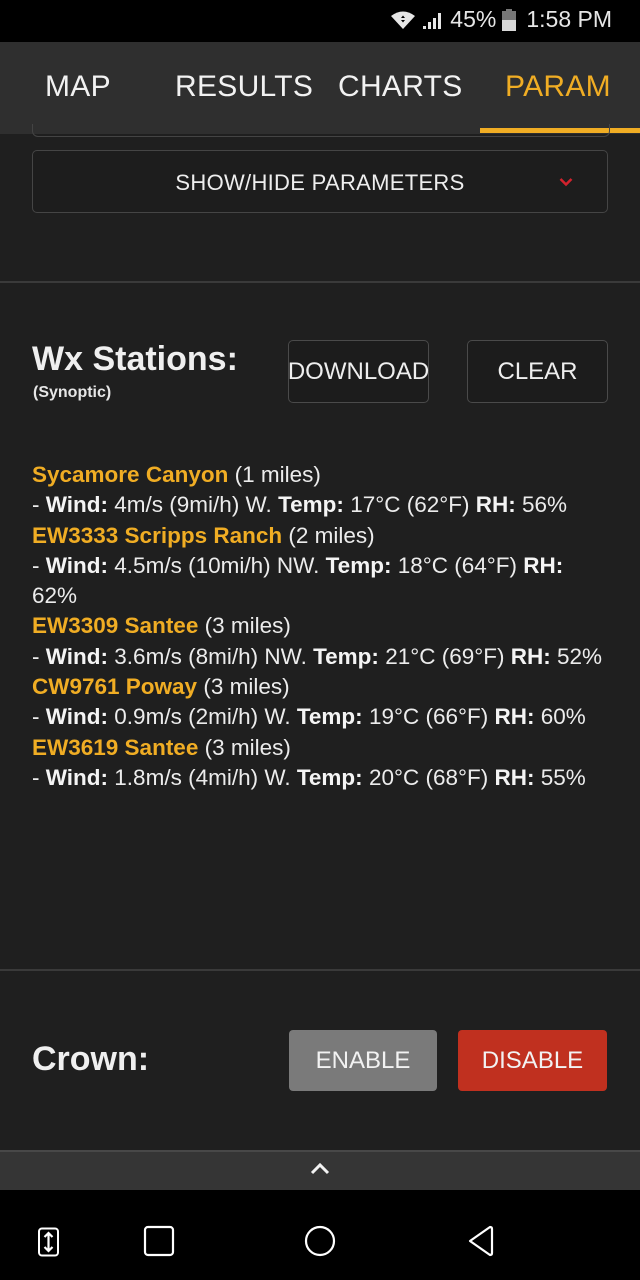 Image resolution: width=640 pixels, height=1280 pixels. I want to click on rh-value: 60%, so click(563, 717).